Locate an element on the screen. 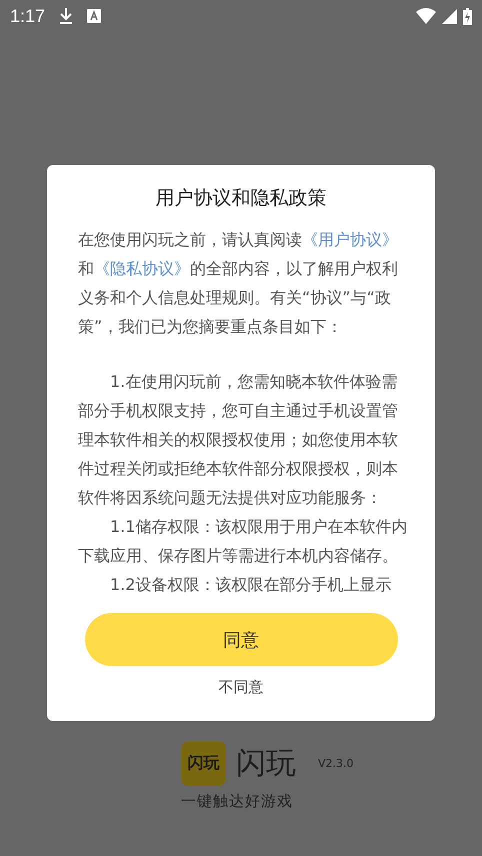  app-logo: 闪玩 is located at coordinates (203, 763).